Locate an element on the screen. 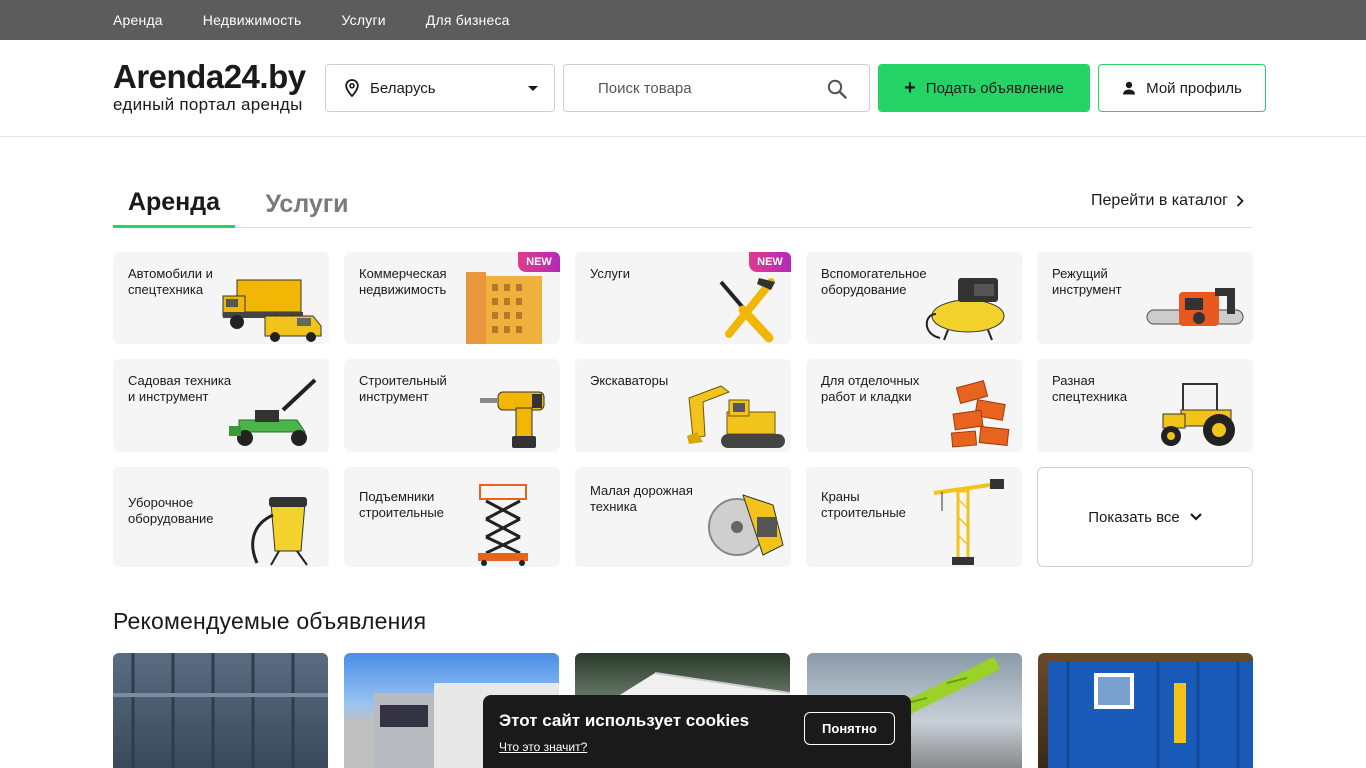  show-all-button: Показать все is located at coordinates (1145, 517).